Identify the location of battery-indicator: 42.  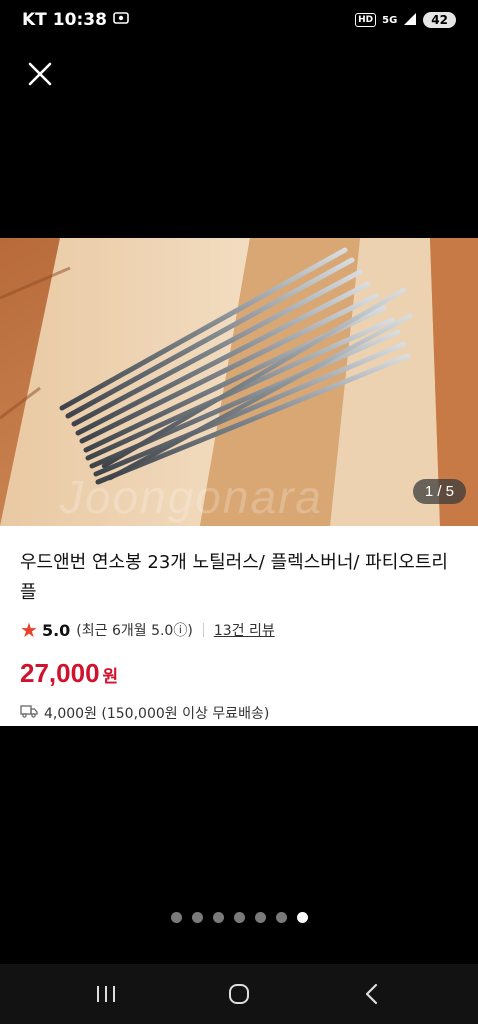
(439, 20).